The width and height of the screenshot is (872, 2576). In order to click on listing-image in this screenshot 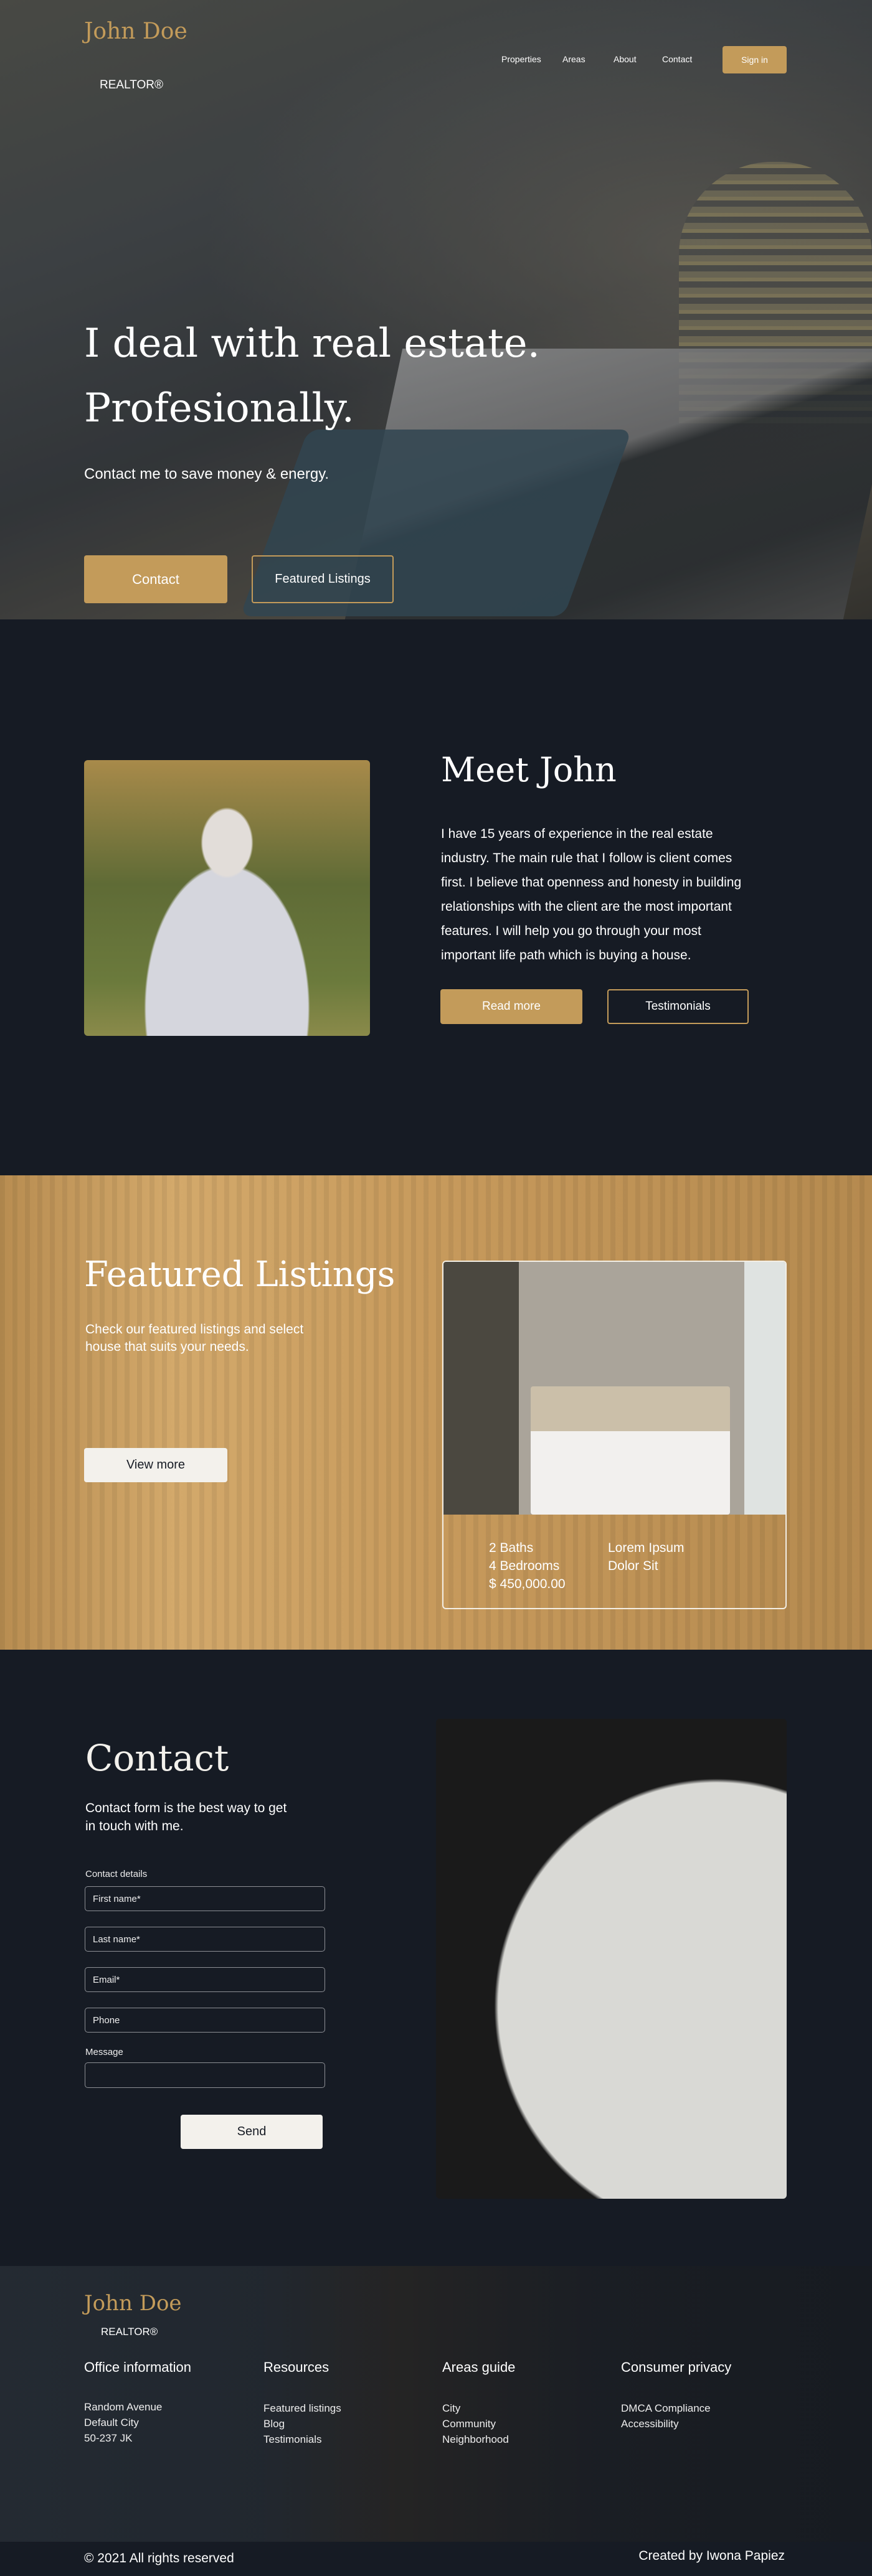, I will do `click(614, 1388)`.